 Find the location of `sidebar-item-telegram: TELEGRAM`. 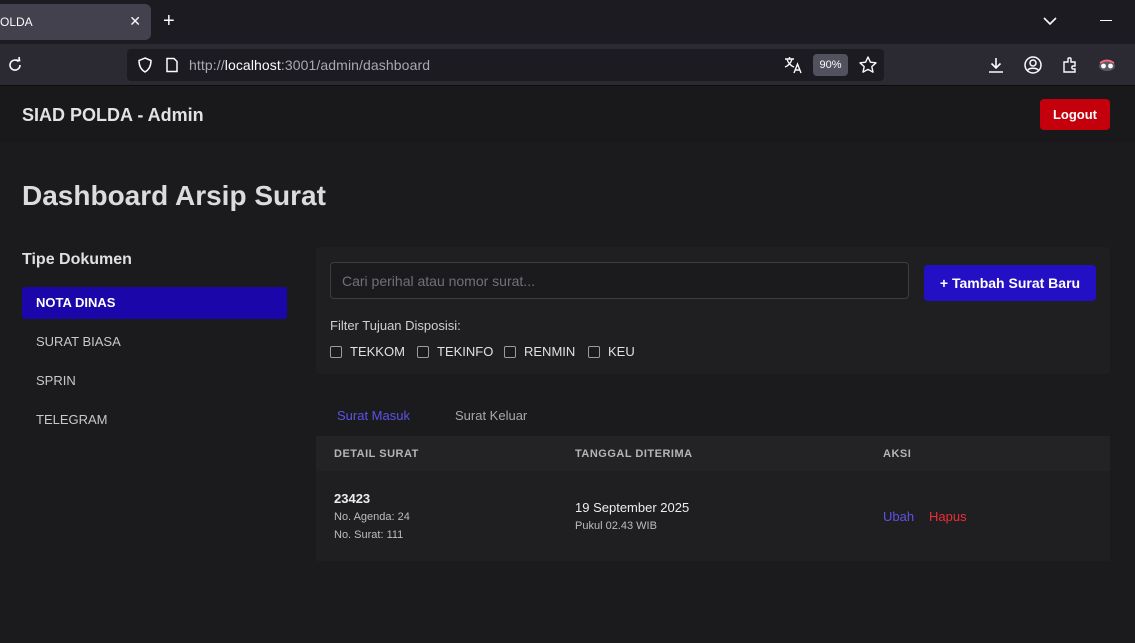

sidebar-item-telegram: TELEGRAM is located at coordinates (154, 420).